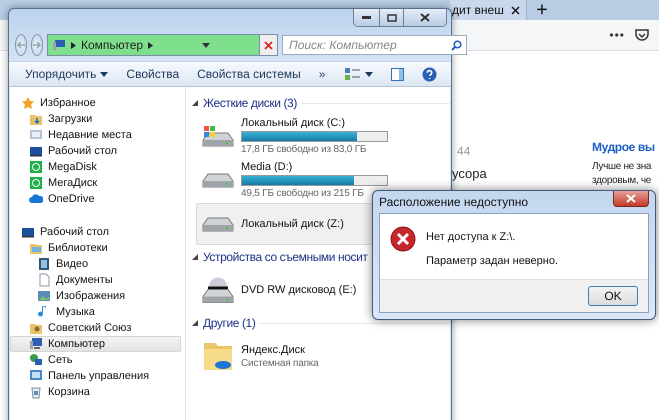  Describe the element at coordinates (95, 376) in the screenshot. I see `sidebar-item: Панель управления` at that location.